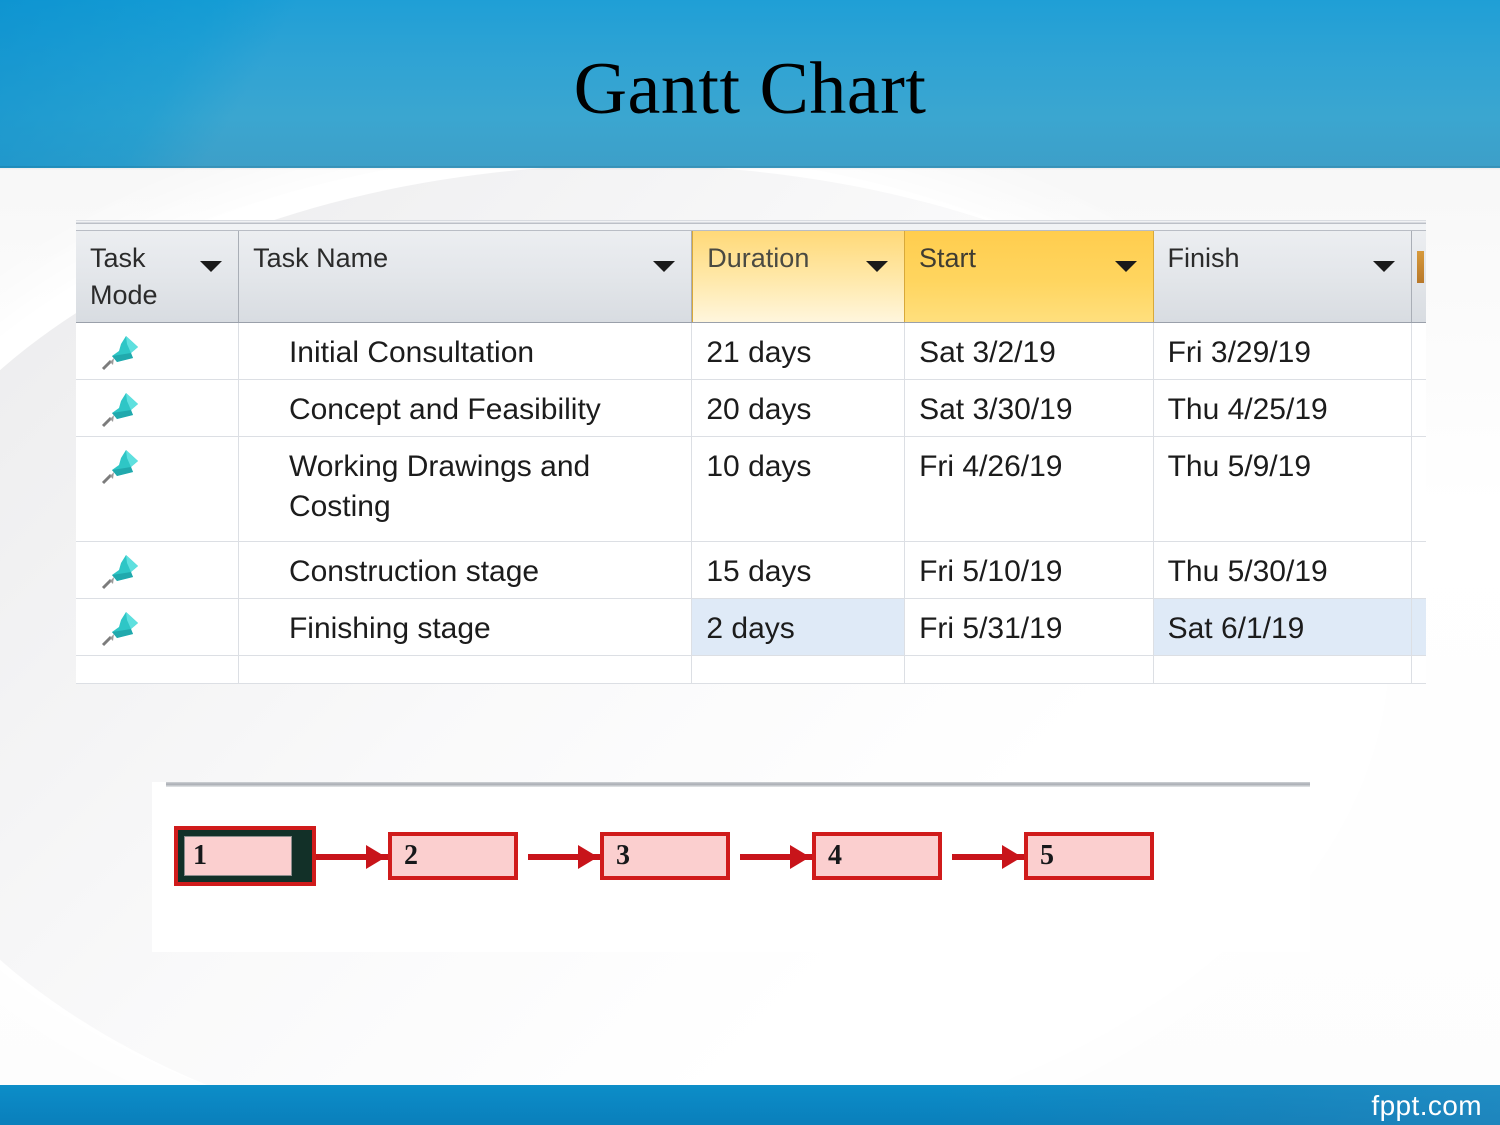 The width and height of the screenshot is (1500, 1125). I want to click on network-arrow-1-2-icon, so click(376, 857).